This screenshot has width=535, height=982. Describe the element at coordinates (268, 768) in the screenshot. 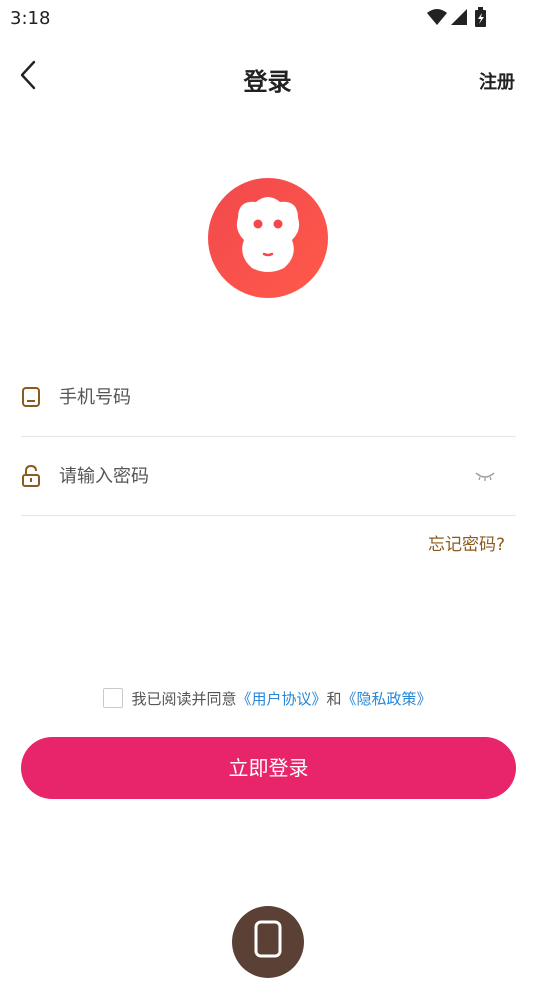

I see `login-button: 立即登录` at that location.